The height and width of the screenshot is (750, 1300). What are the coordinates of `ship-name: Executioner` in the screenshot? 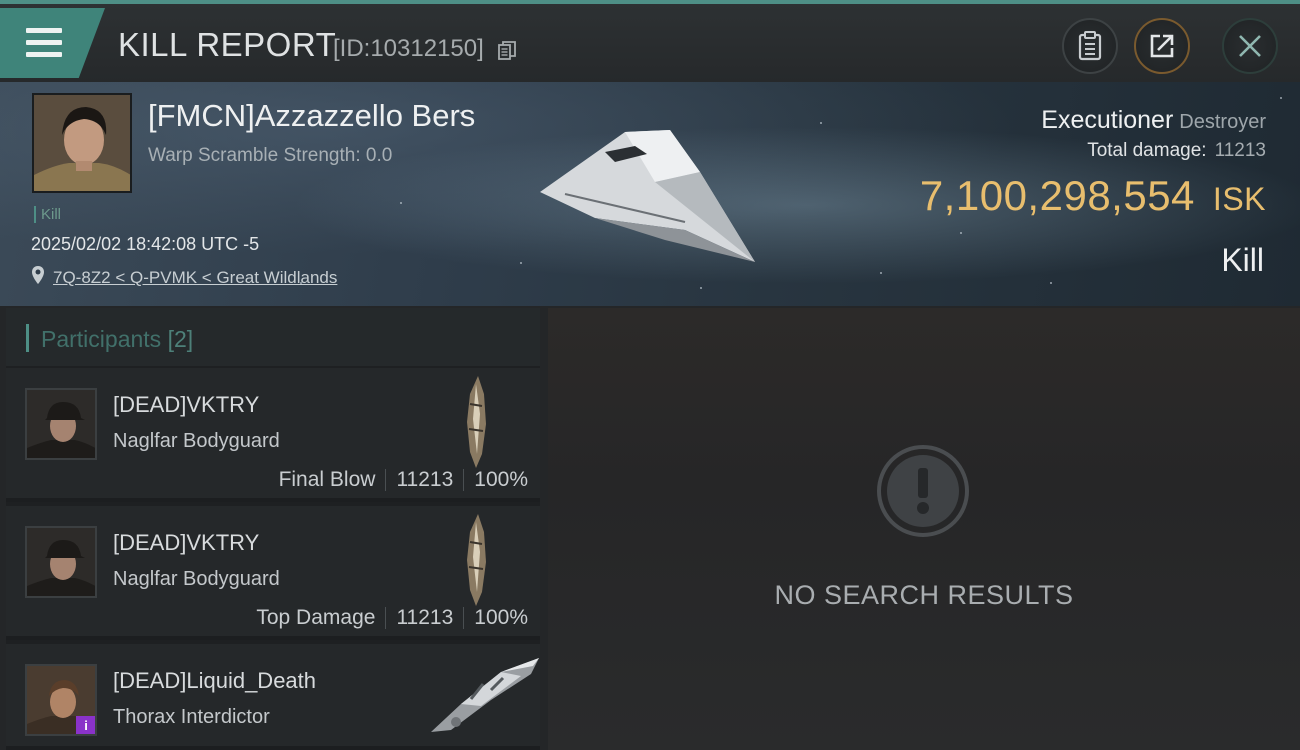 It's located at (1107, 120).